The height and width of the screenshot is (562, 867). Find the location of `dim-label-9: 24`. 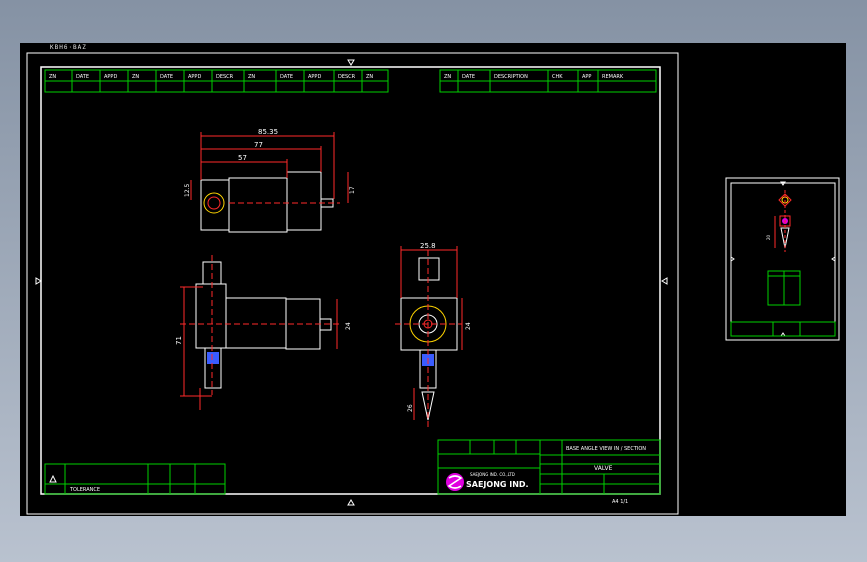

dim-label-9: 24 is located at coordinates (468, 326).